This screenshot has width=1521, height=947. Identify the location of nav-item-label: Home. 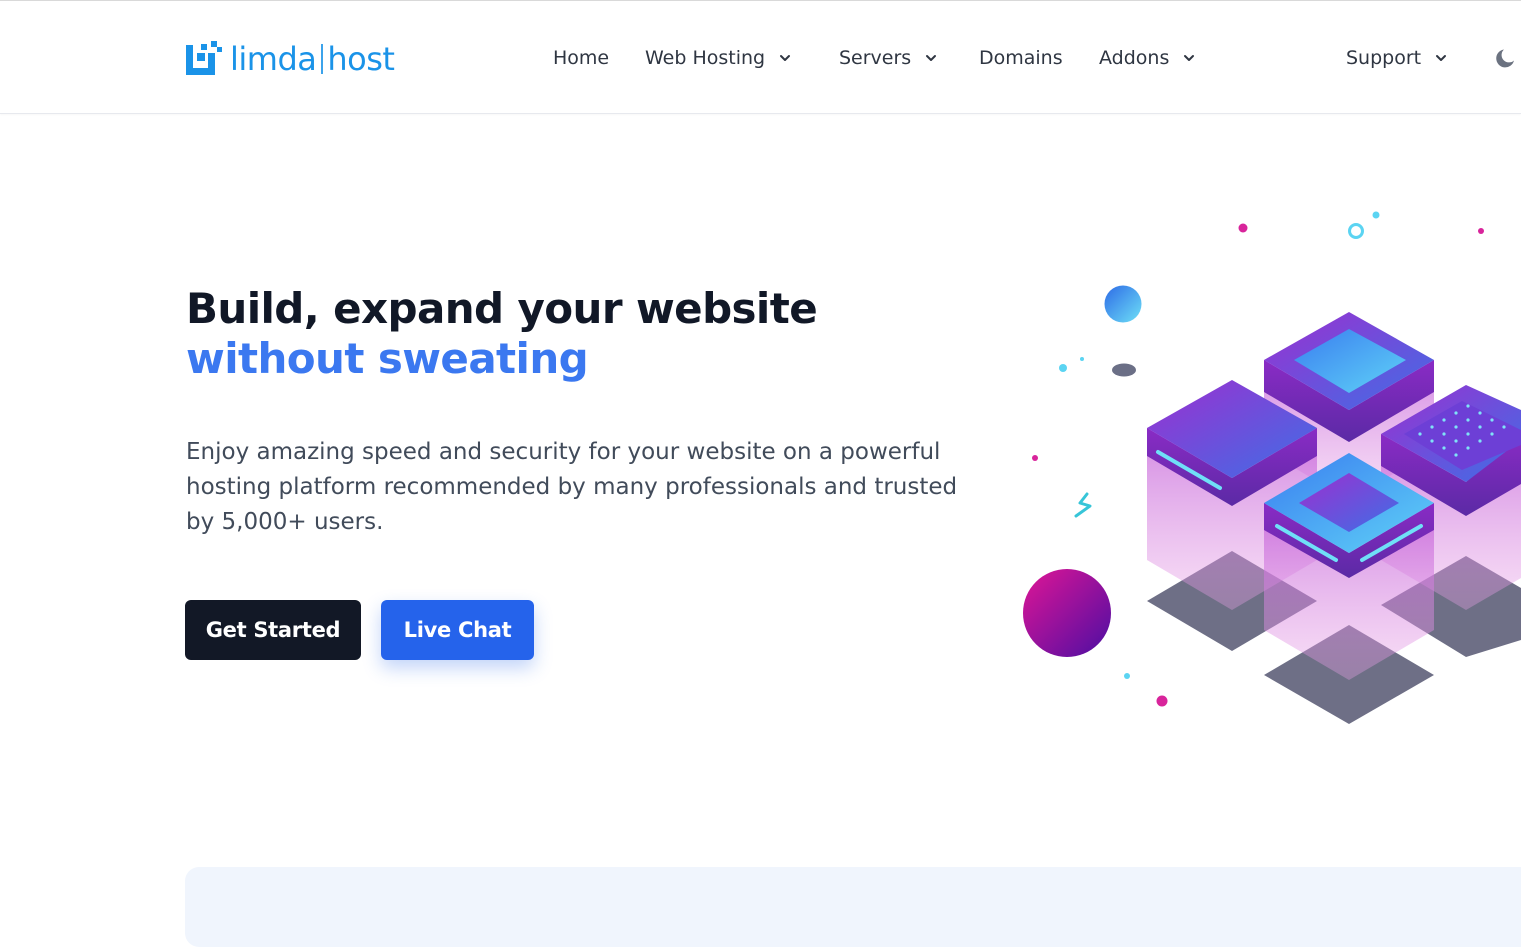
(581, 58).